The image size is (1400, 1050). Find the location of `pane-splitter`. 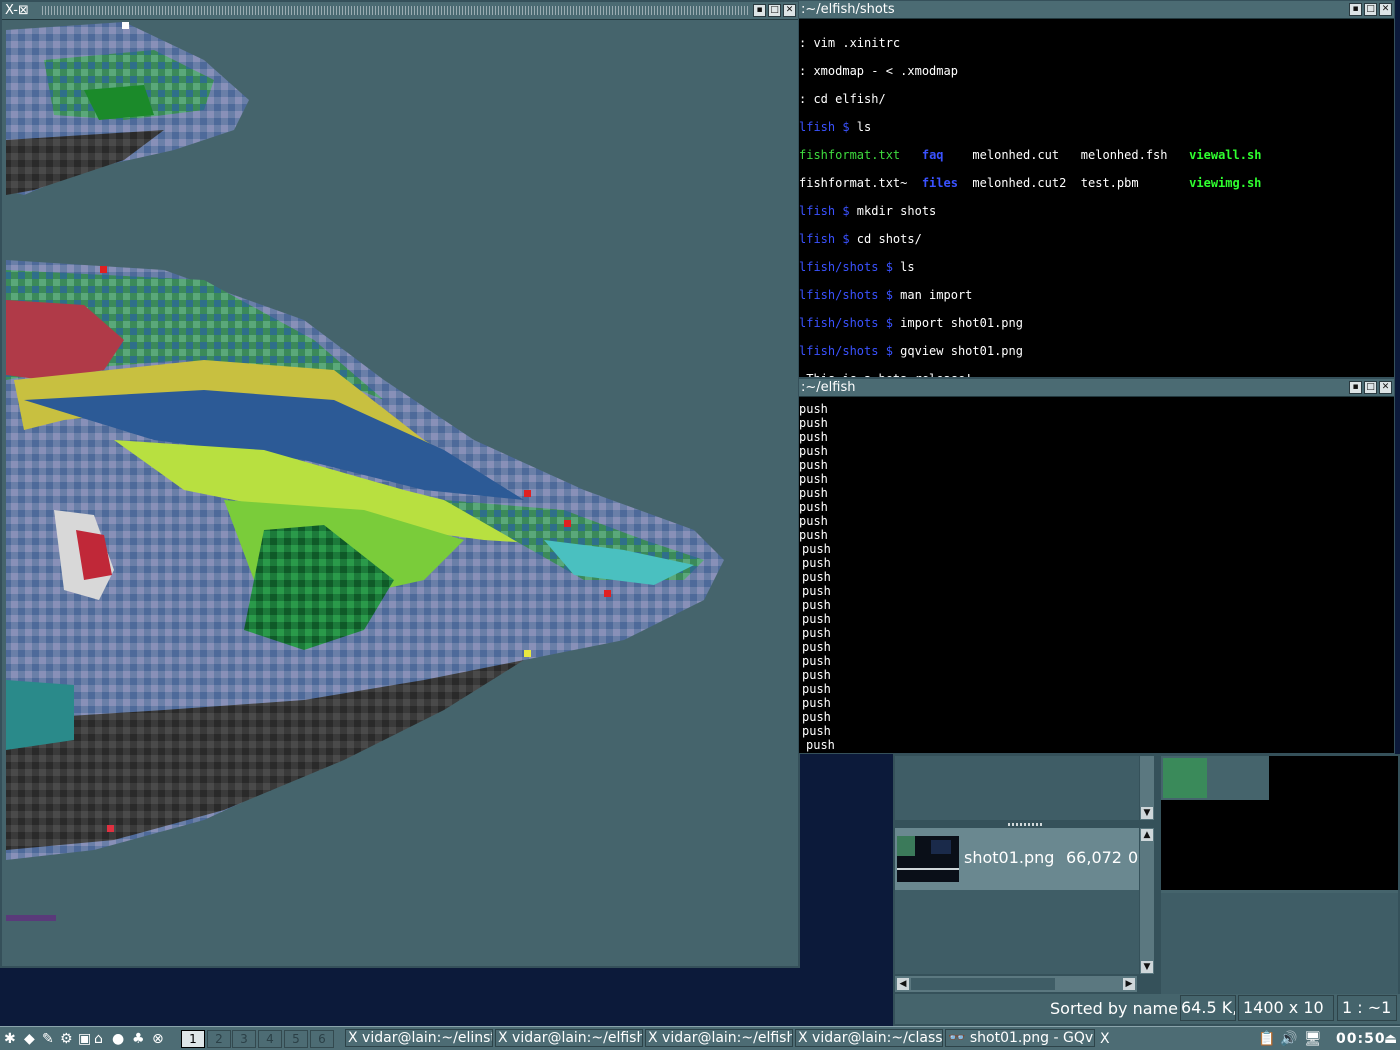

pane-splitter is located at coordinates (1026, 824).